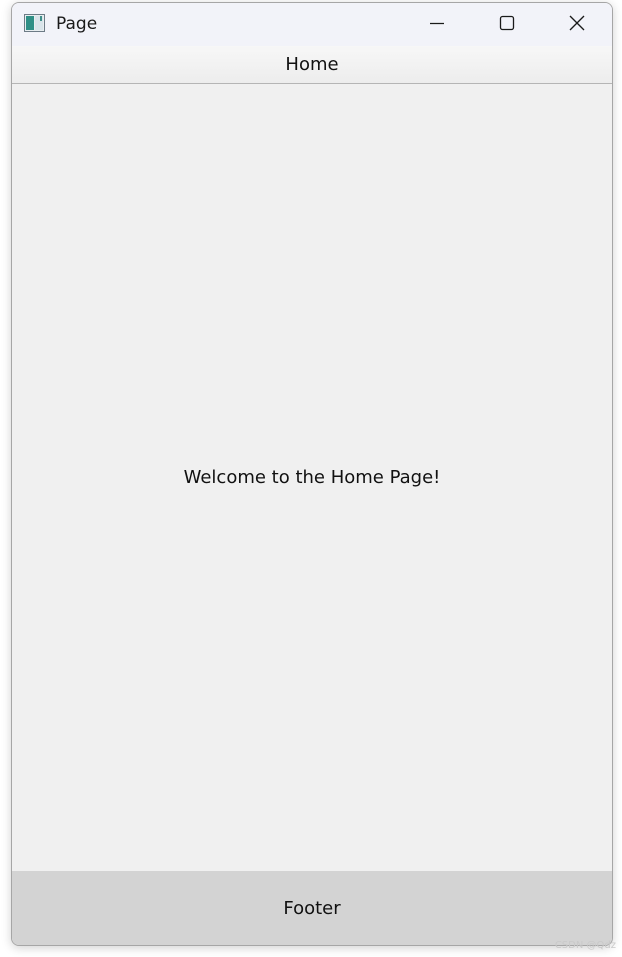 Image resolution: width=622 pixels, height=957 pixels. I want to click on minimize-button, so click(437, 24).